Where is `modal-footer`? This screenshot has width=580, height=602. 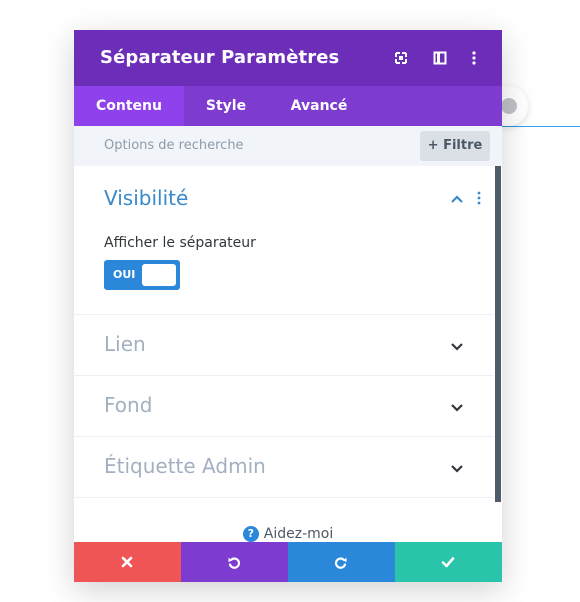 modal-footer is located at coordinates (288, 562).